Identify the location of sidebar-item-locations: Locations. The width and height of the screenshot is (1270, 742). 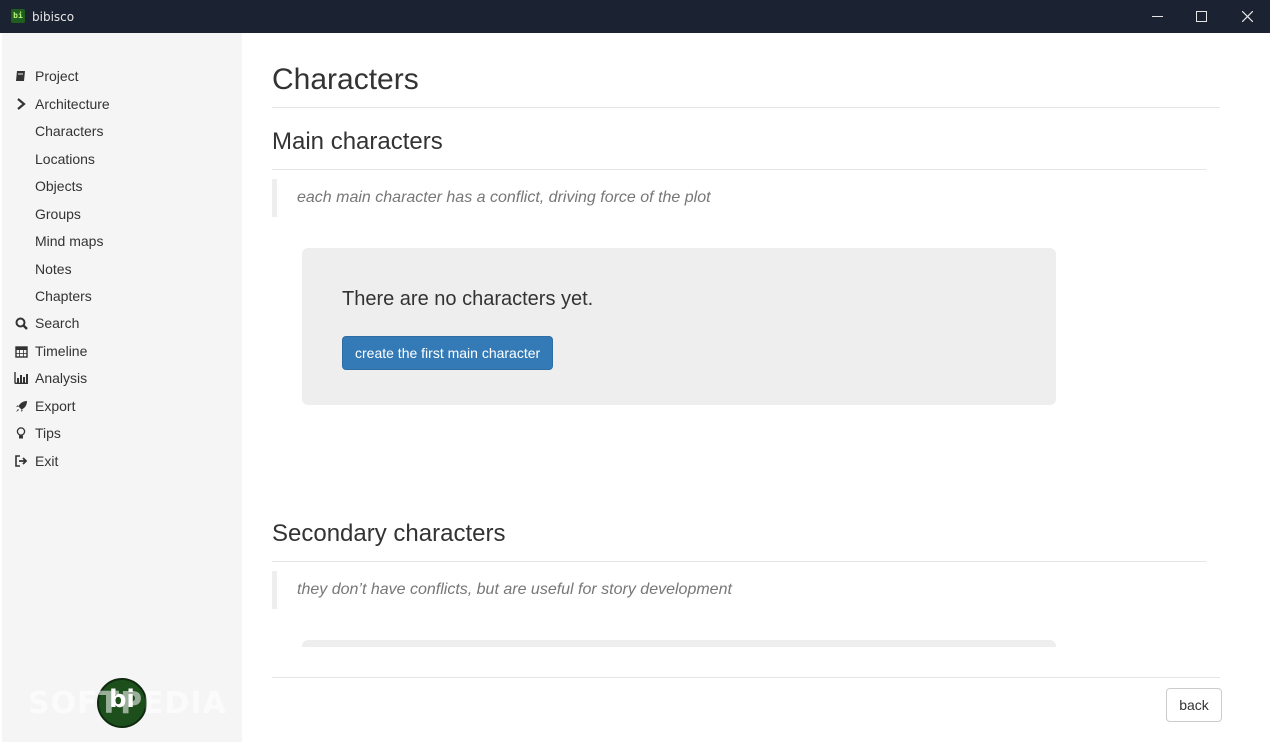
(121, 159).